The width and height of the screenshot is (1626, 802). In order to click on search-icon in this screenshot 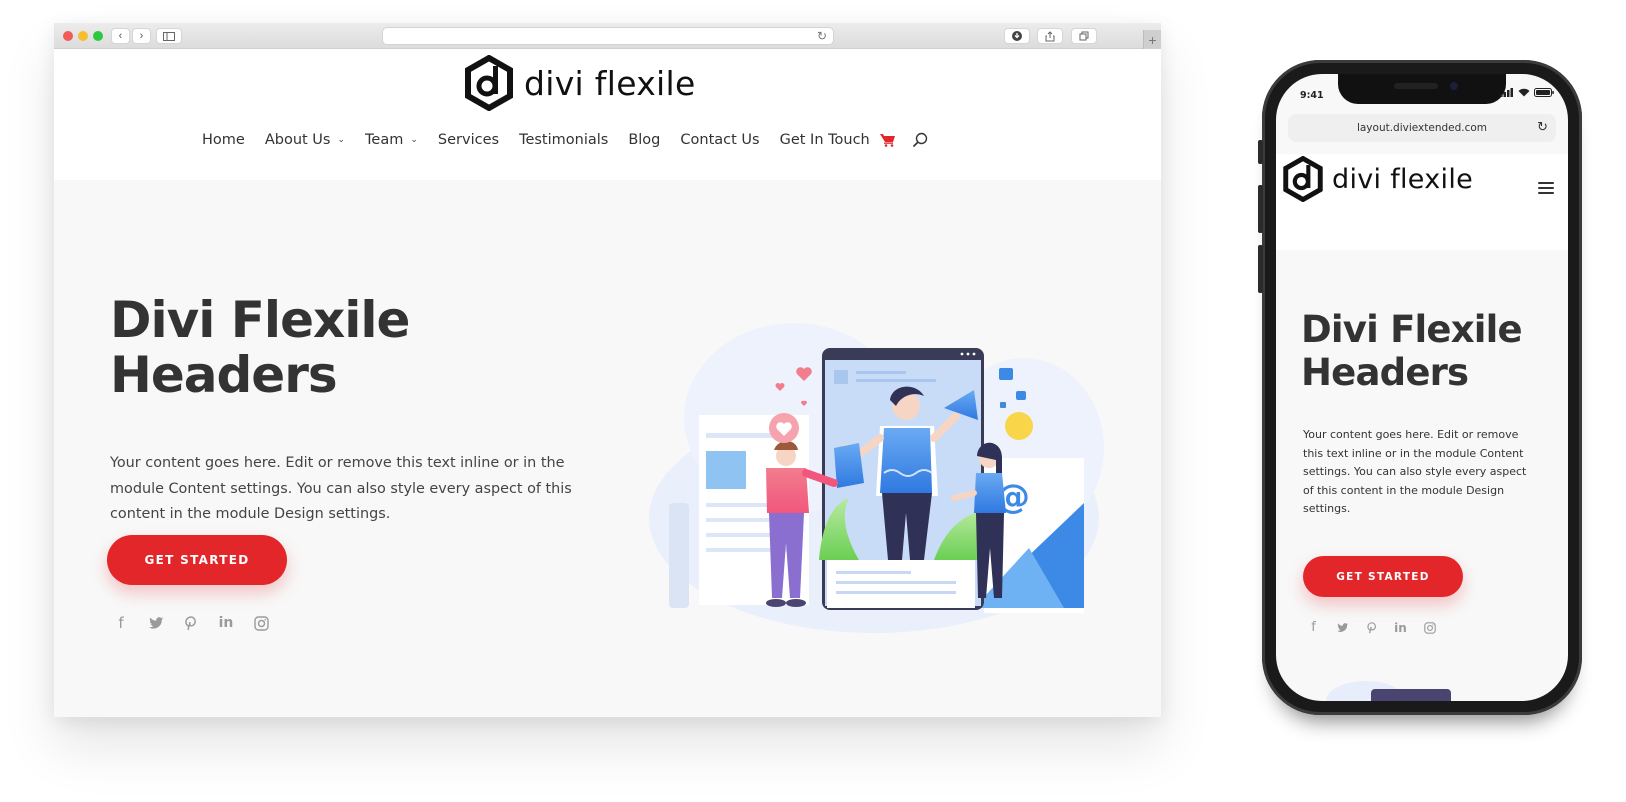, I will do `click(919, 140)`.